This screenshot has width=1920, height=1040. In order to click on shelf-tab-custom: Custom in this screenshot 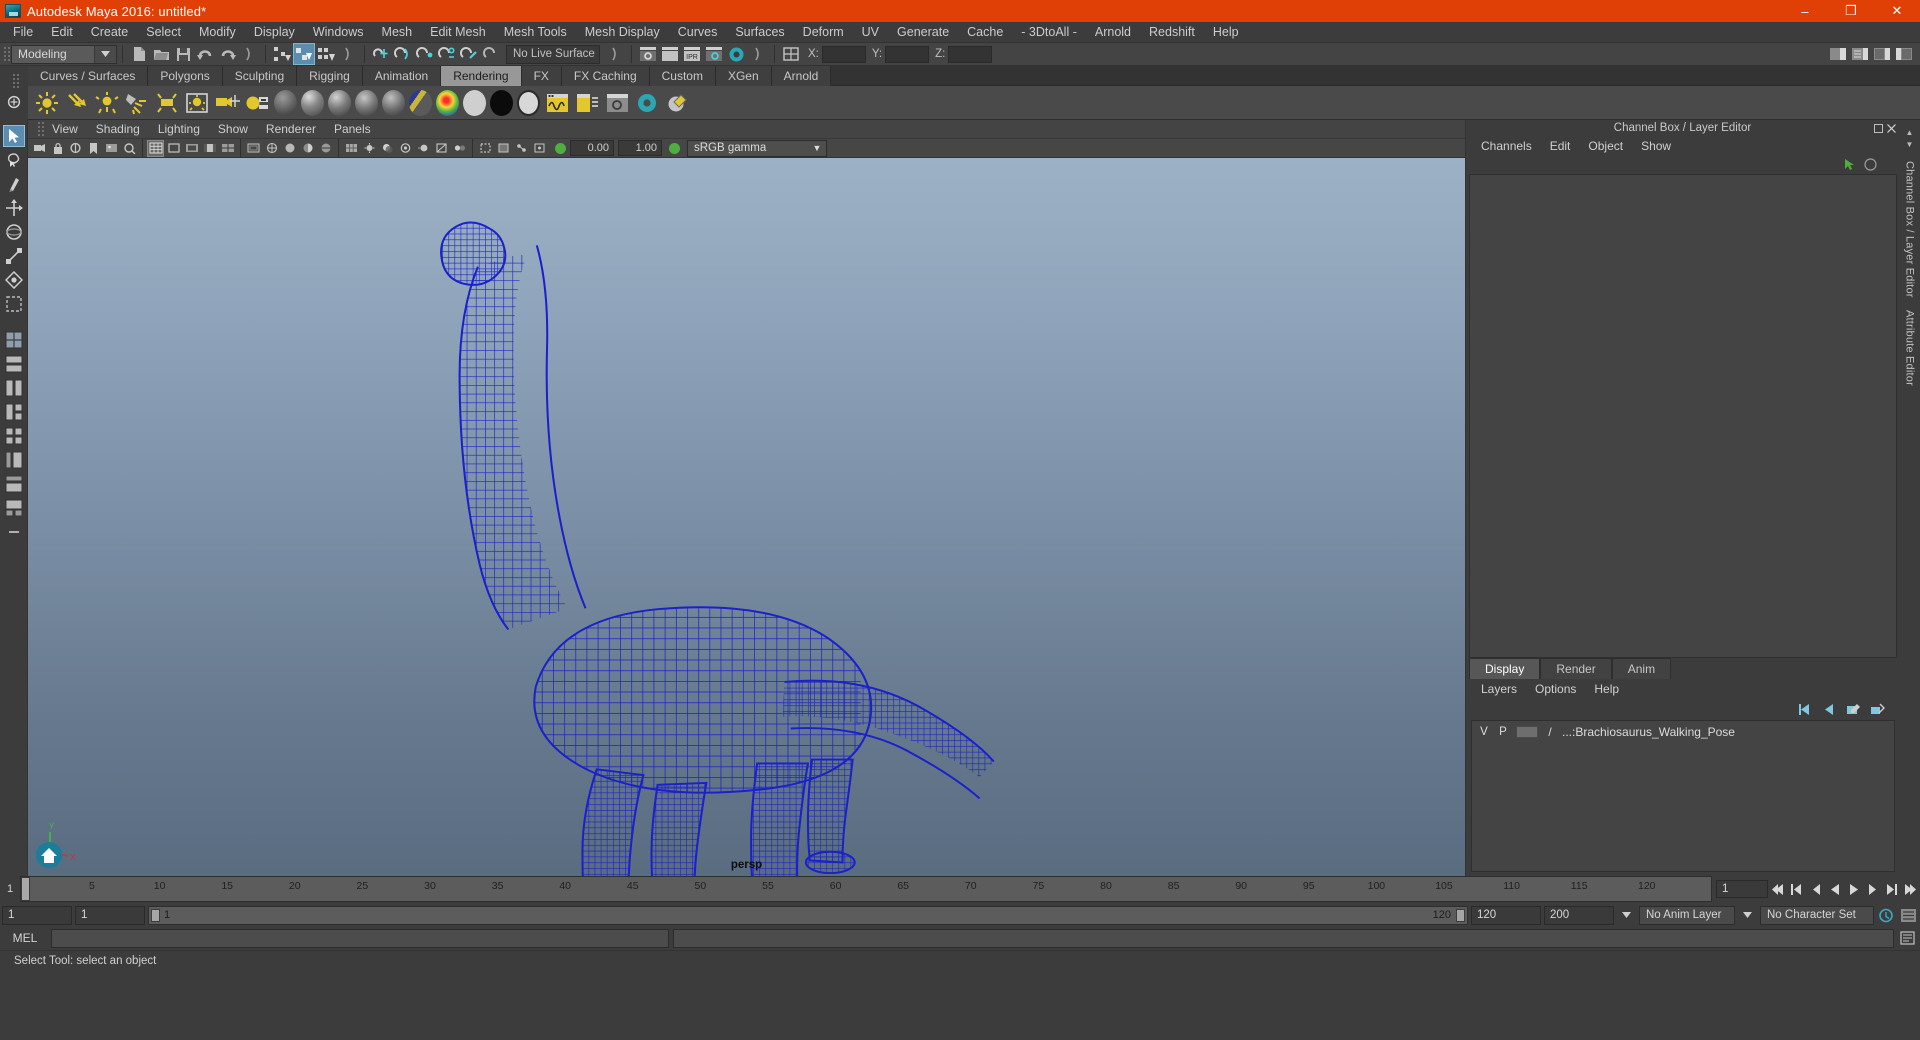, I will do `click(682, 76)`.